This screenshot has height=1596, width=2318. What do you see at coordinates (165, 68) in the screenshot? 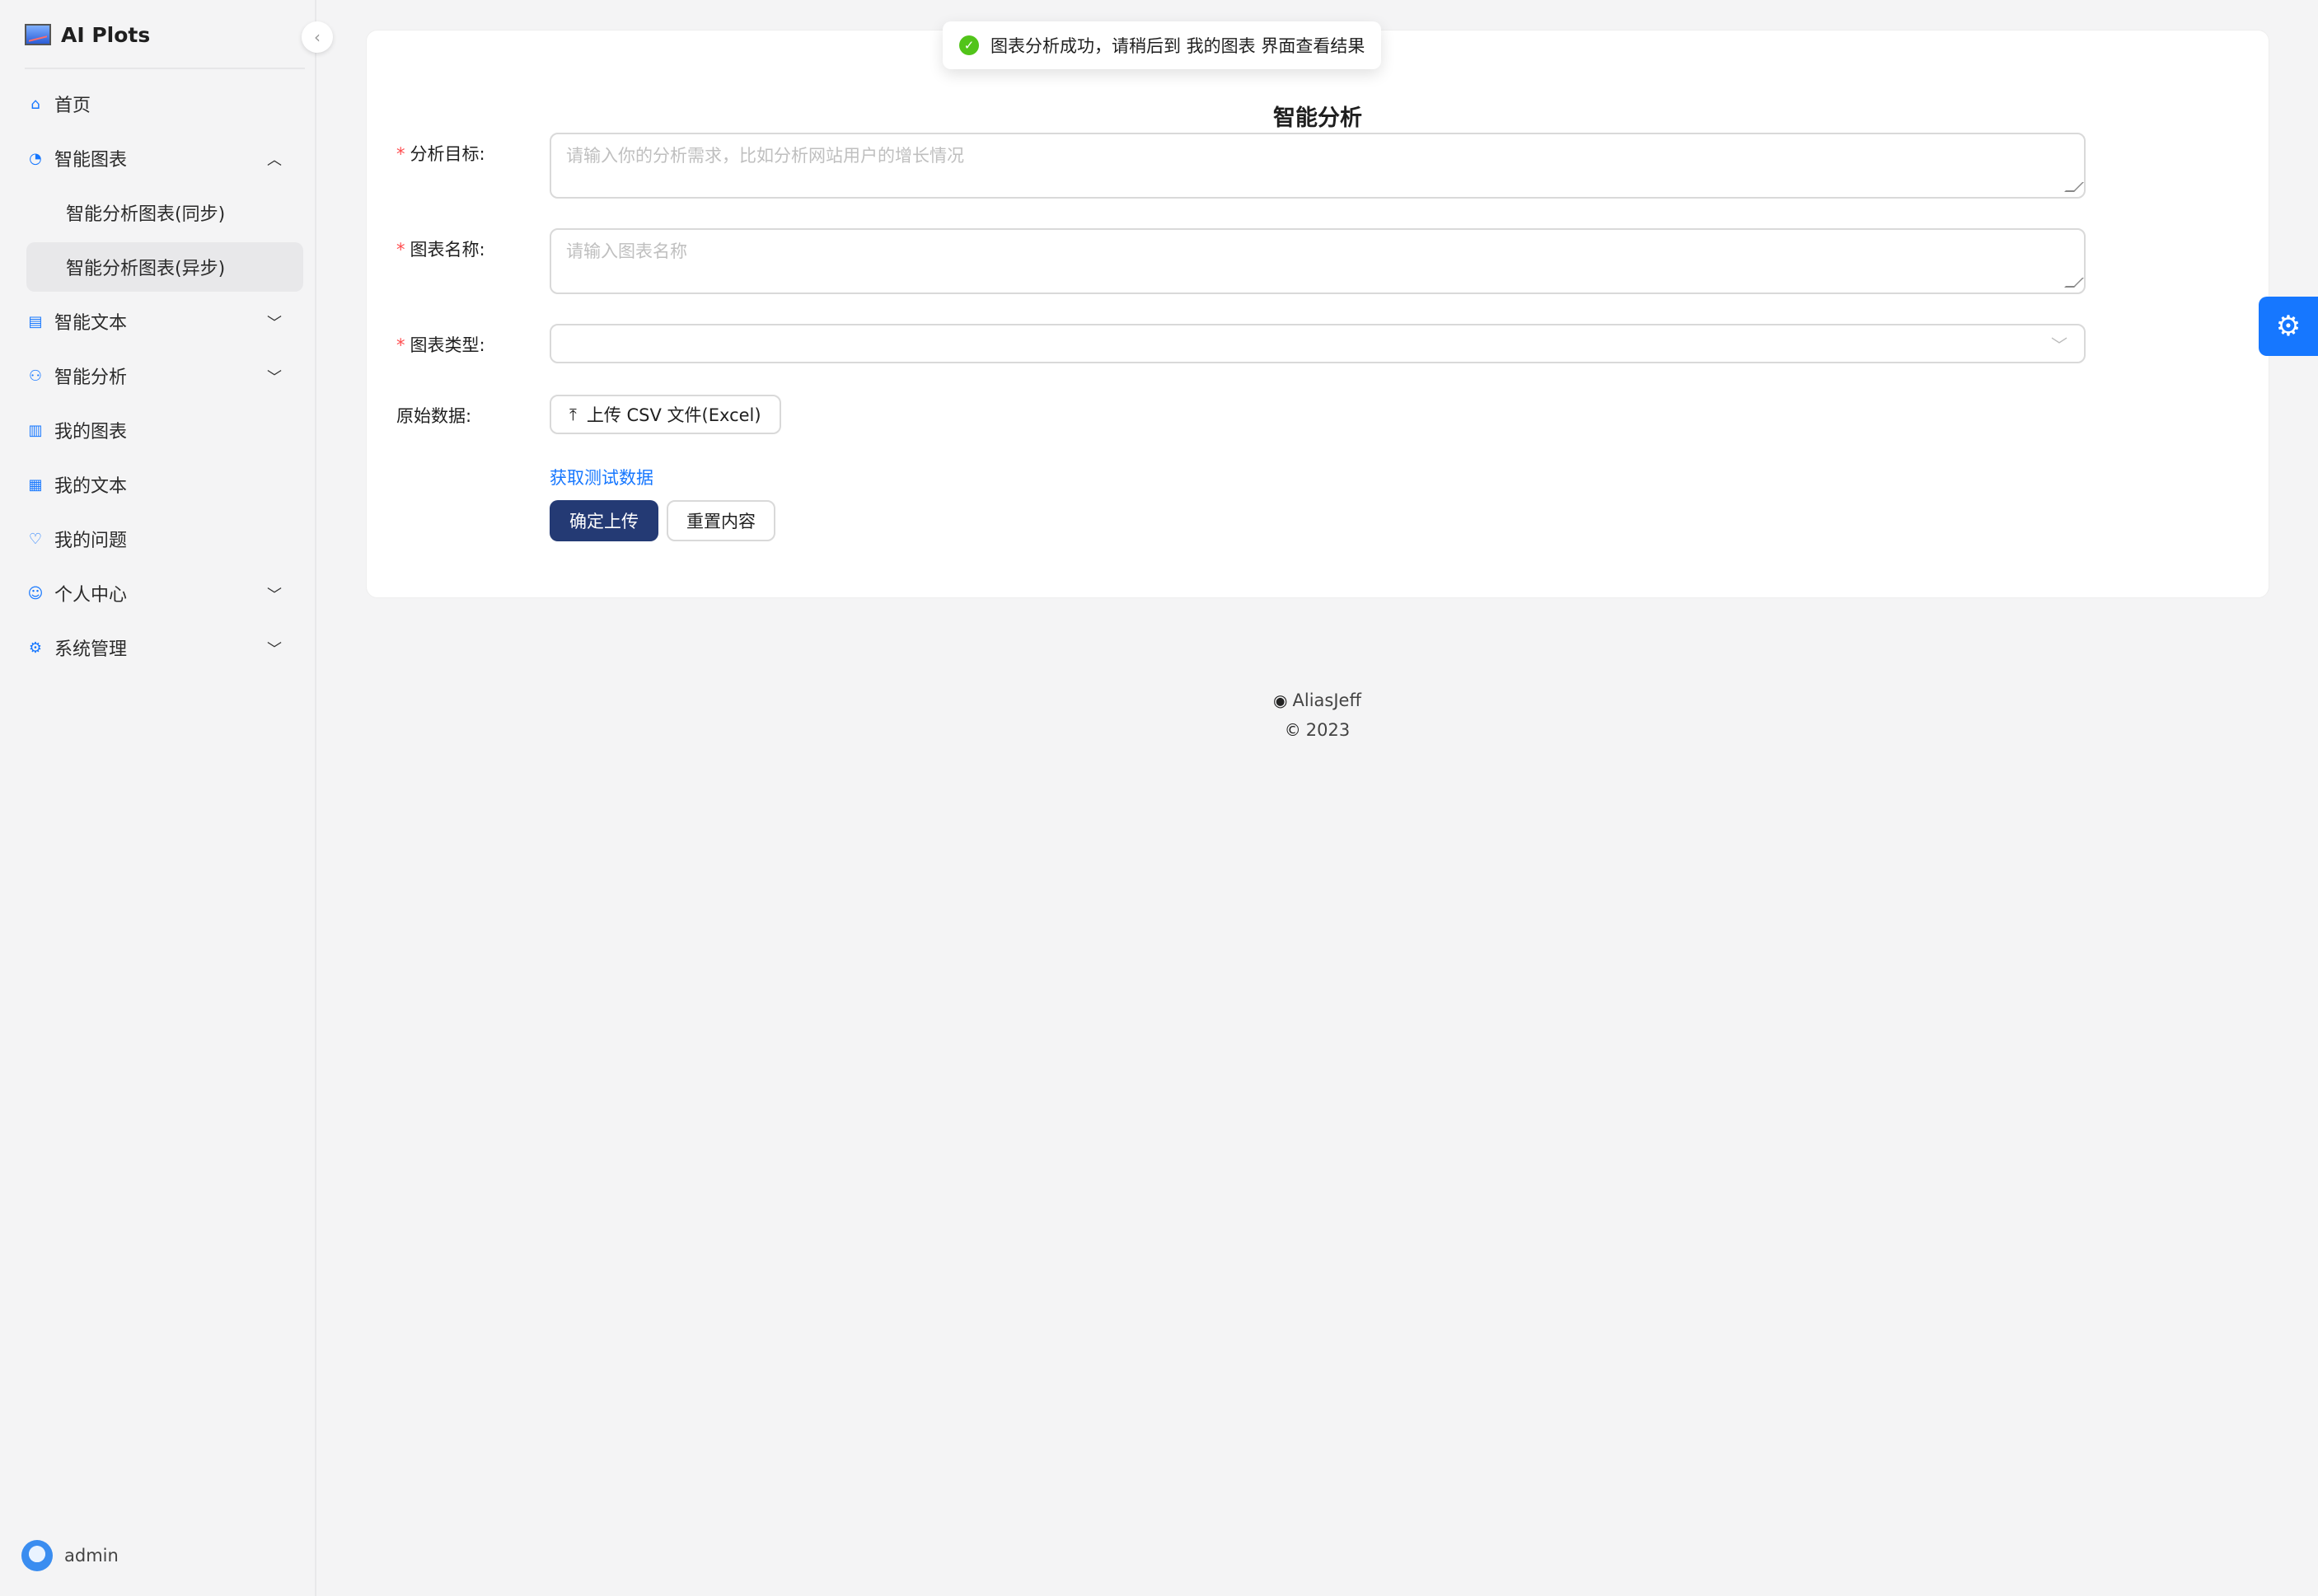
I see `divider` at bounding box center [165, 68].